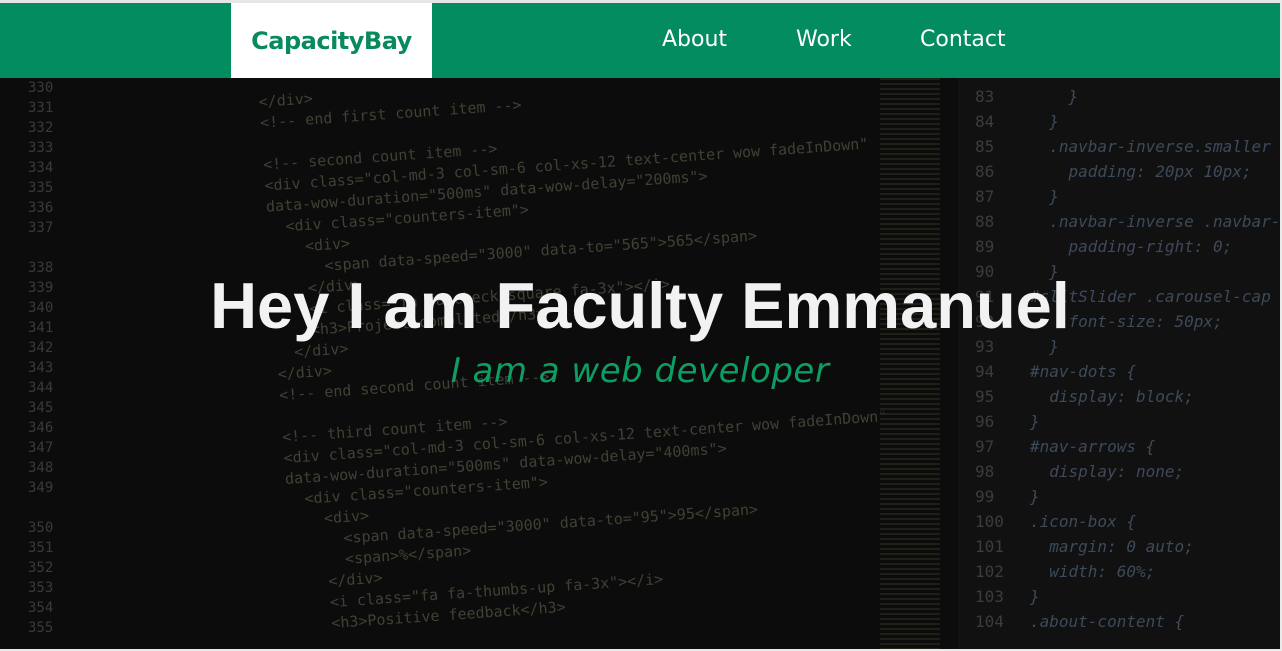 The height and width of the screenshot is (651, 1282). Describe the element at coordinates (824, 39) in the screenshot. I see `nav-link-work: Work` at that location.